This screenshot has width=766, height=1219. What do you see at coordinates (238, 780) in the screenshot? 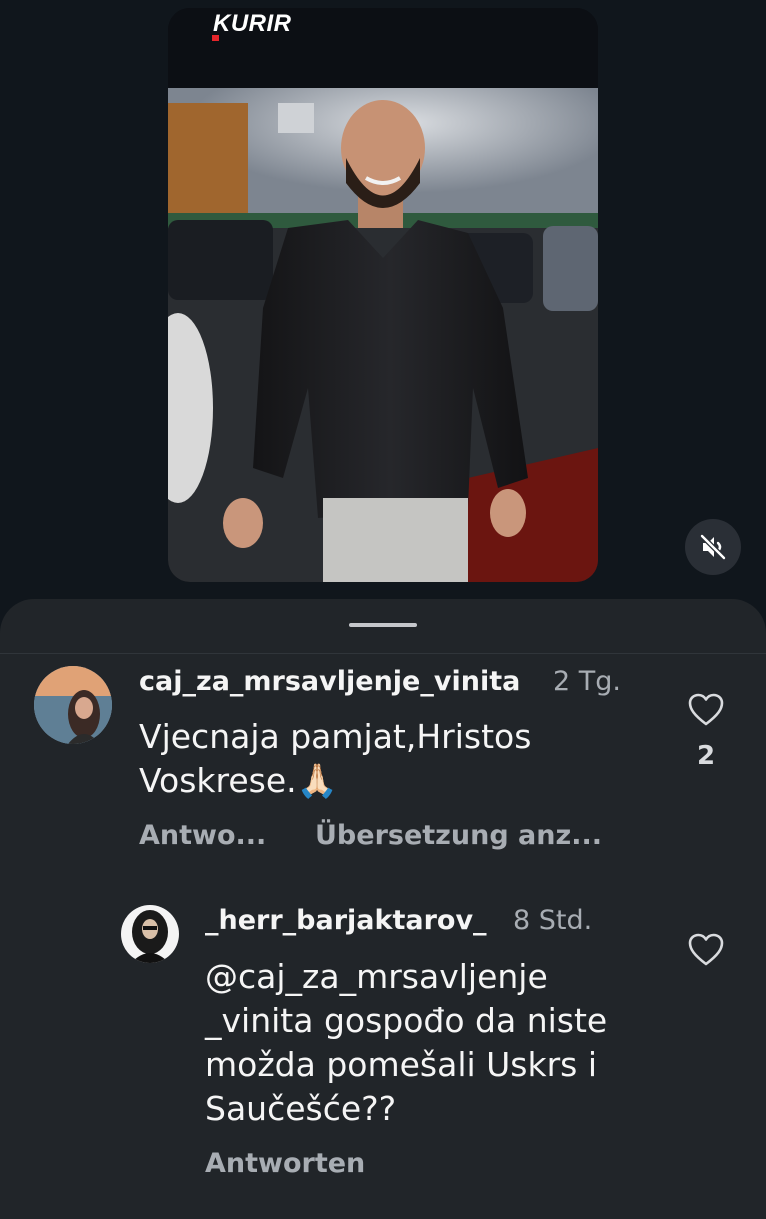
I see `comment-text-line: Voskrese.🙏🏻` at bounding box center [238, 780].